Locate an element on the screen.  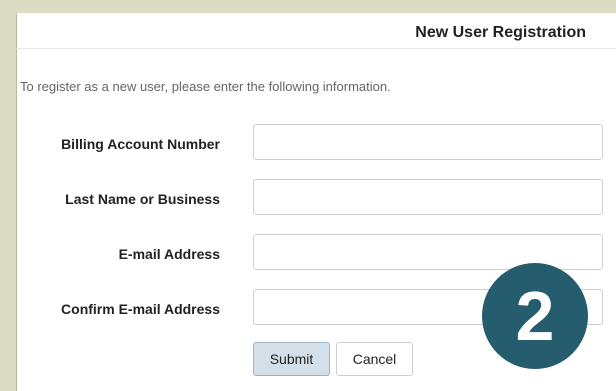
billing-account-label: Billing Account Number is located at coordinates (140, 144).